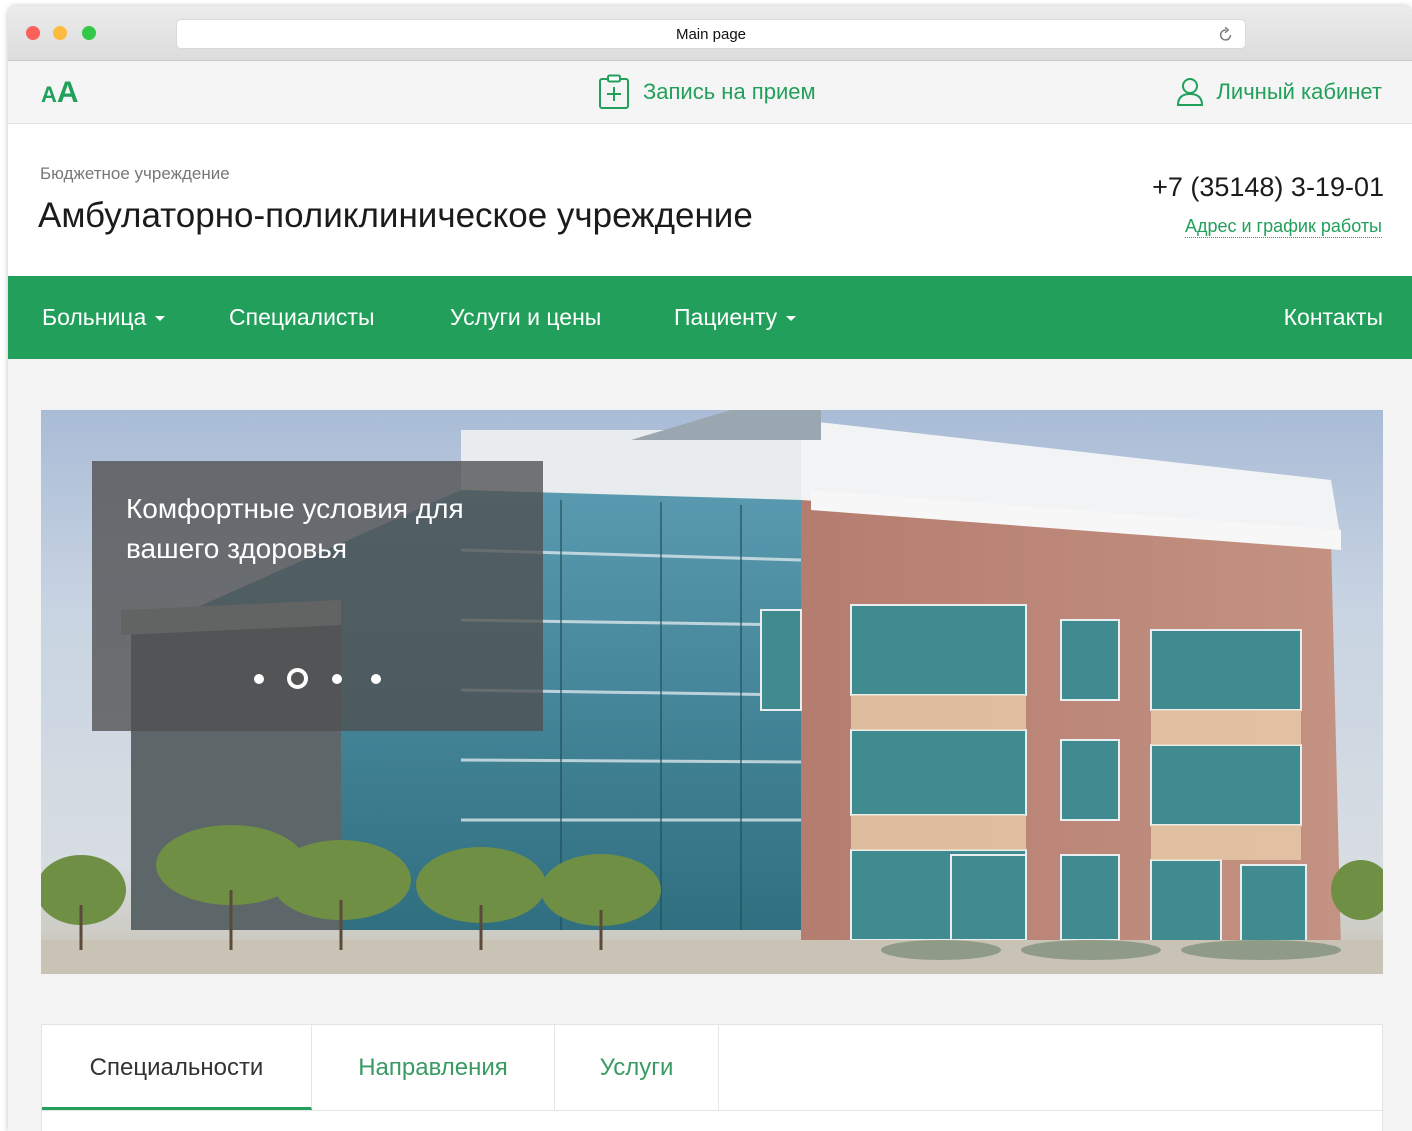  Describe the element at coordinates (1299, 91) in the screenshot. I see `cabinet-label: Личный кабинет` at that location.